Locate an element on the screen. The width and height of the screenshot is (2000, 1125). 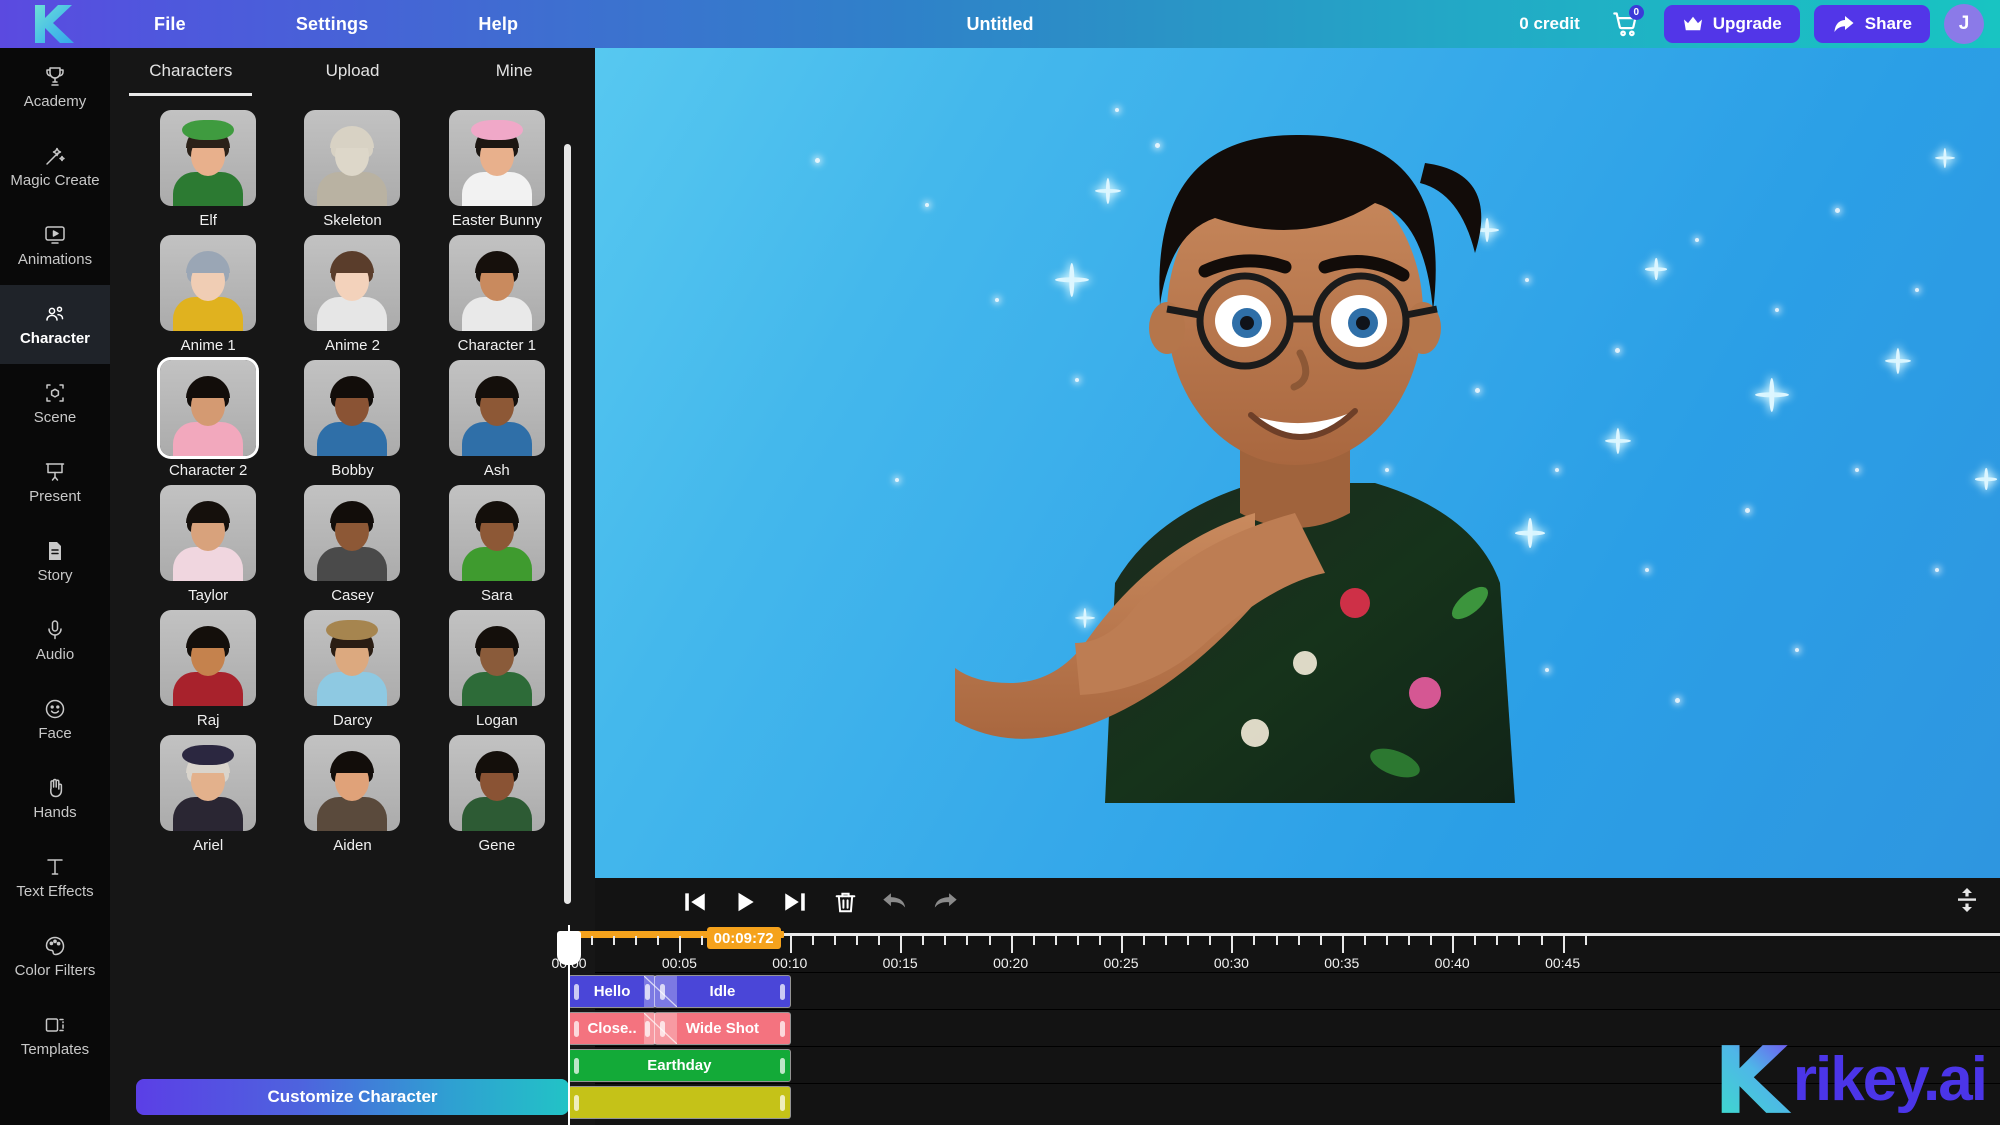
text-t-icon is located at coordinates (55, 867).